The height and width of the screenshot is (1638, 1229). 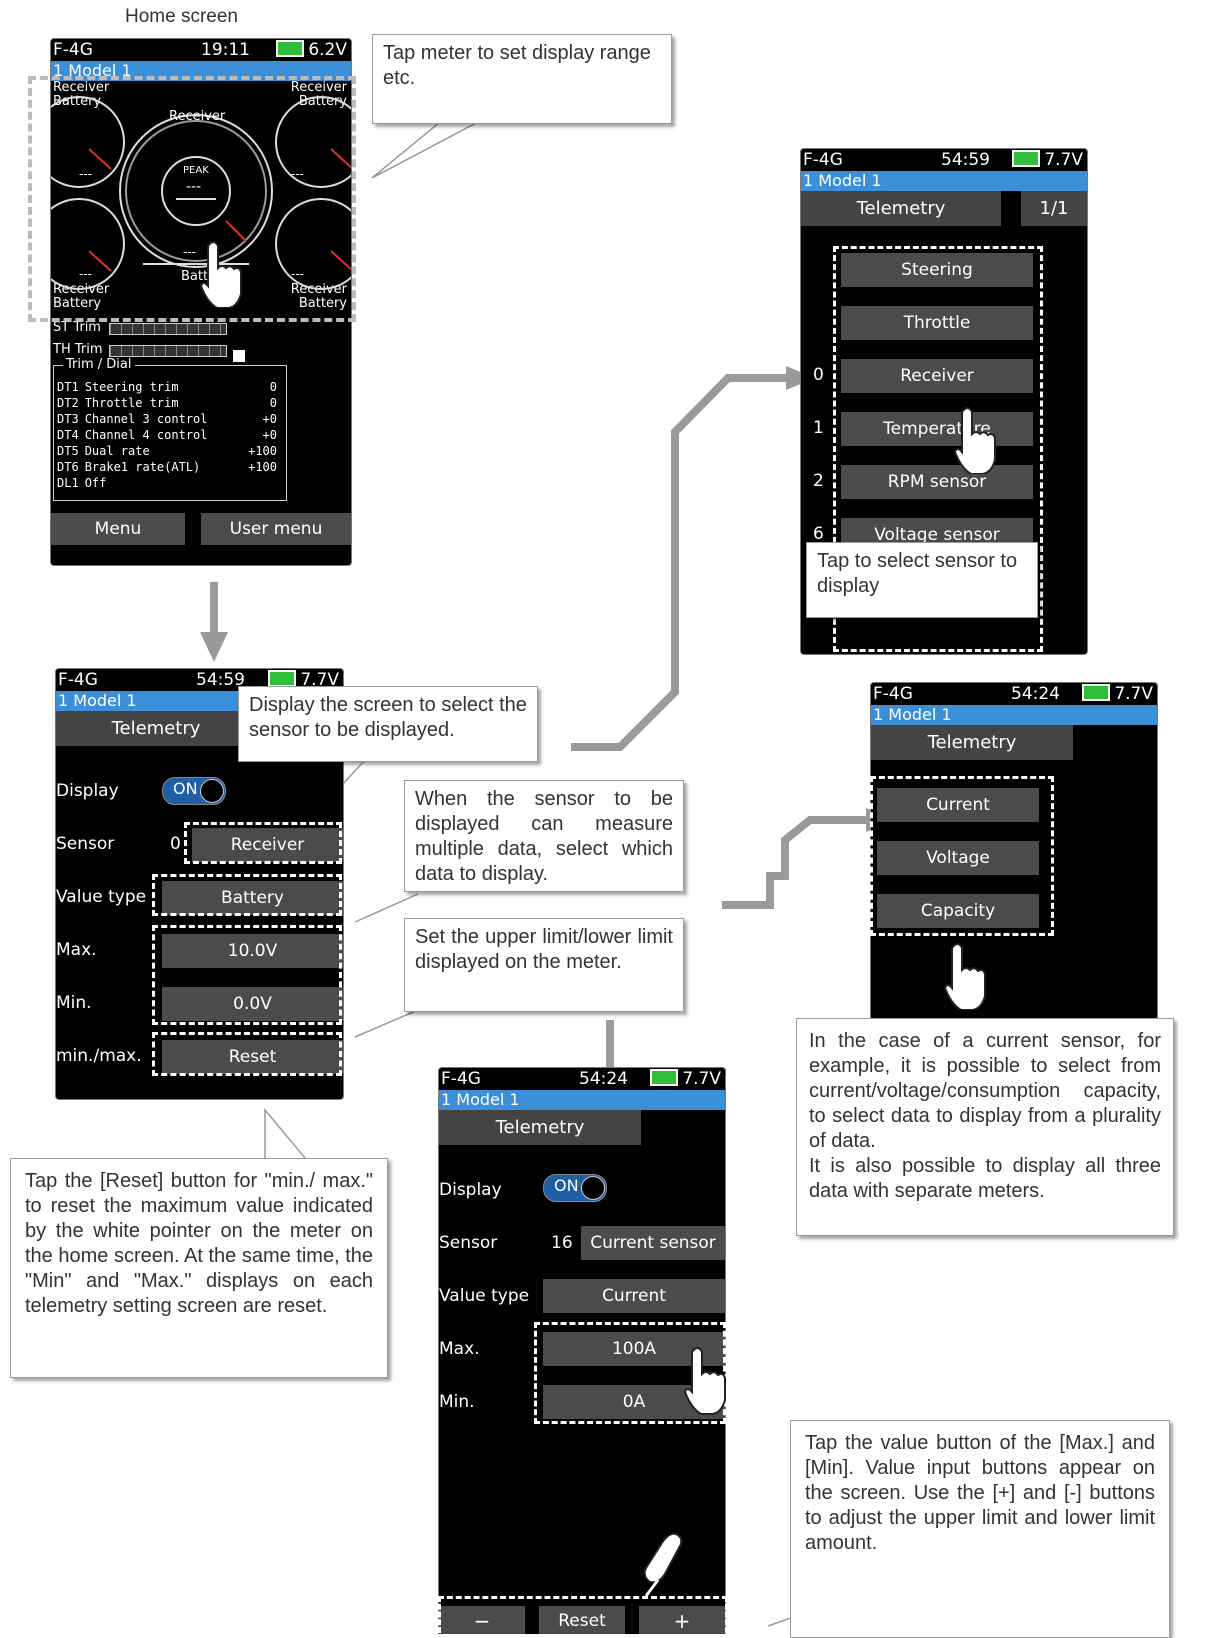 I want to click on dial-id: DL1, so click(x=68, y=483).